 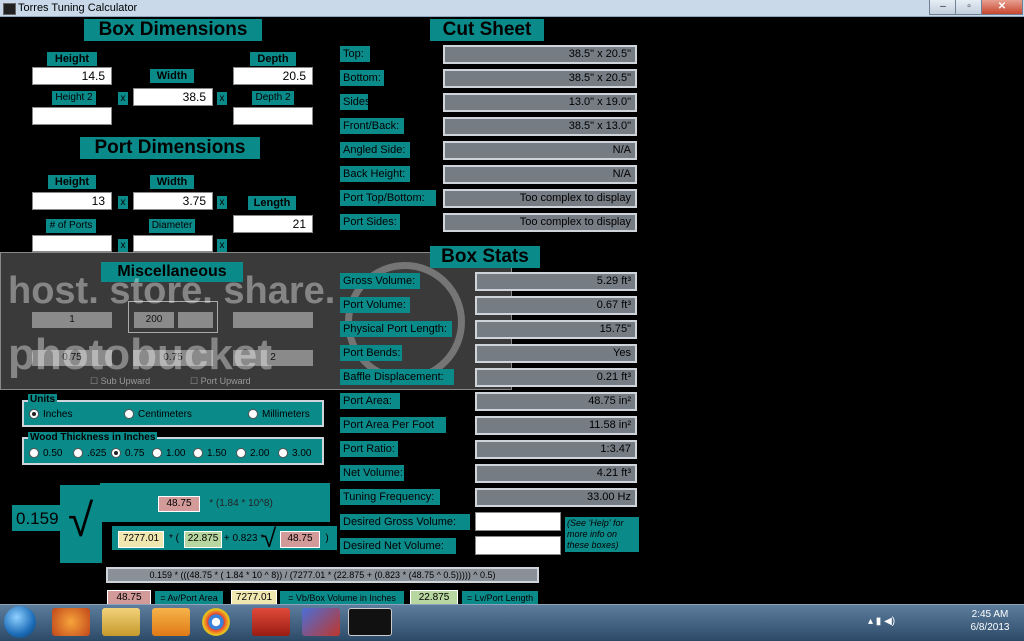 I want to click on wood-radio-1: .625, so click(x=89, y=453).